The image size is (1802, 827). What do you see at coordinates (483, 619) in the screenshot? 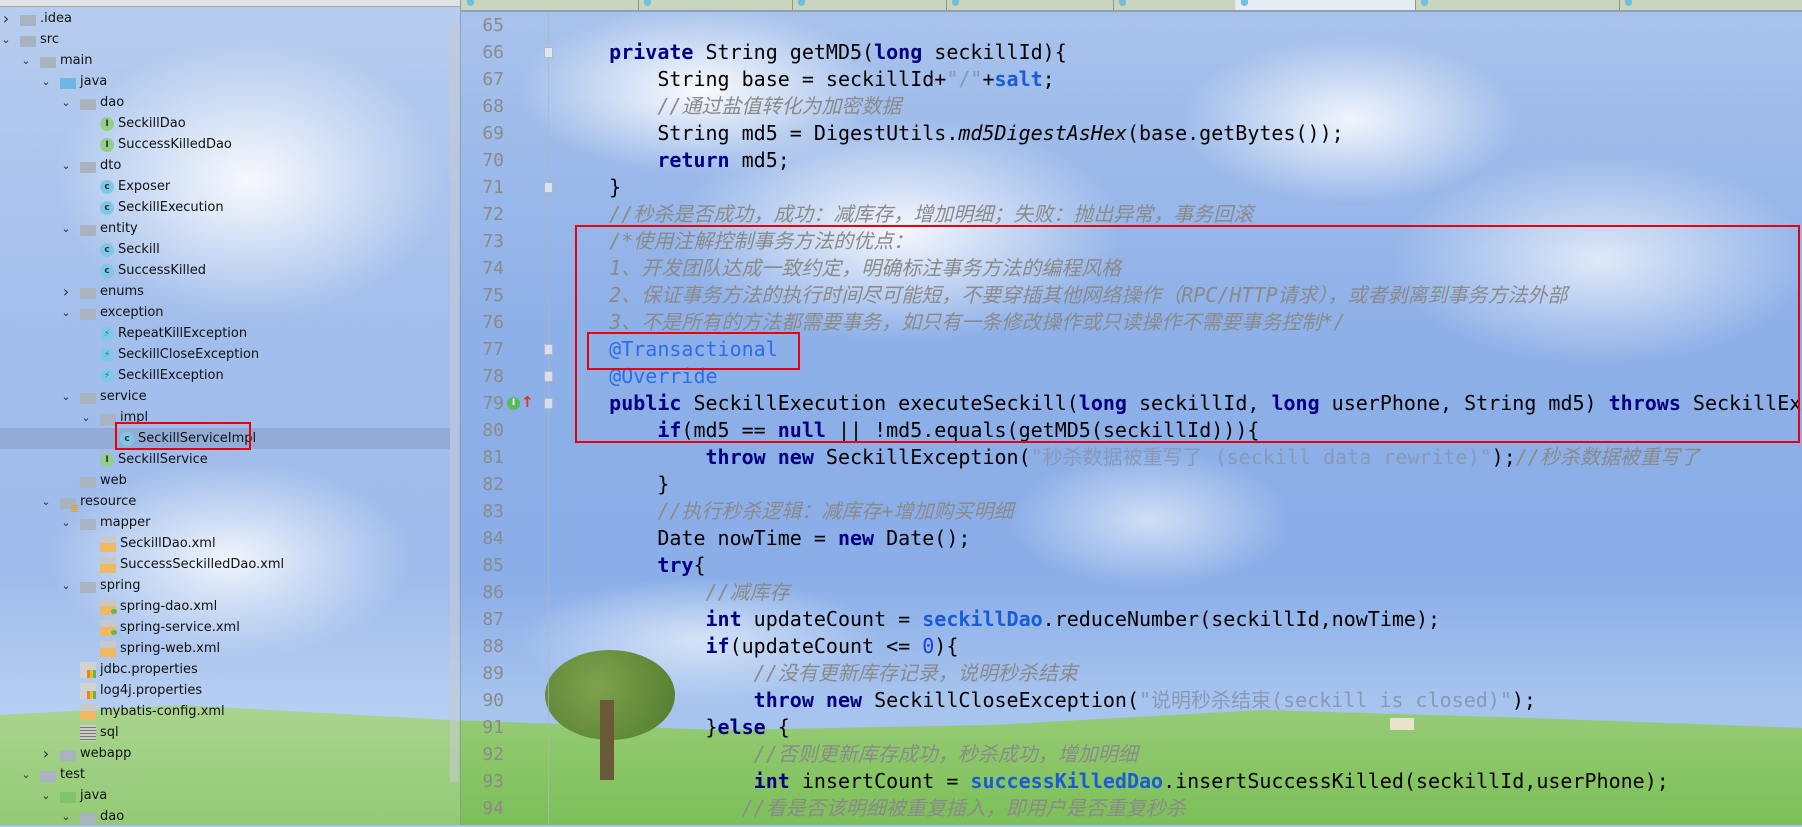
I see `line-number: 87` at bounding box center [483, 619].